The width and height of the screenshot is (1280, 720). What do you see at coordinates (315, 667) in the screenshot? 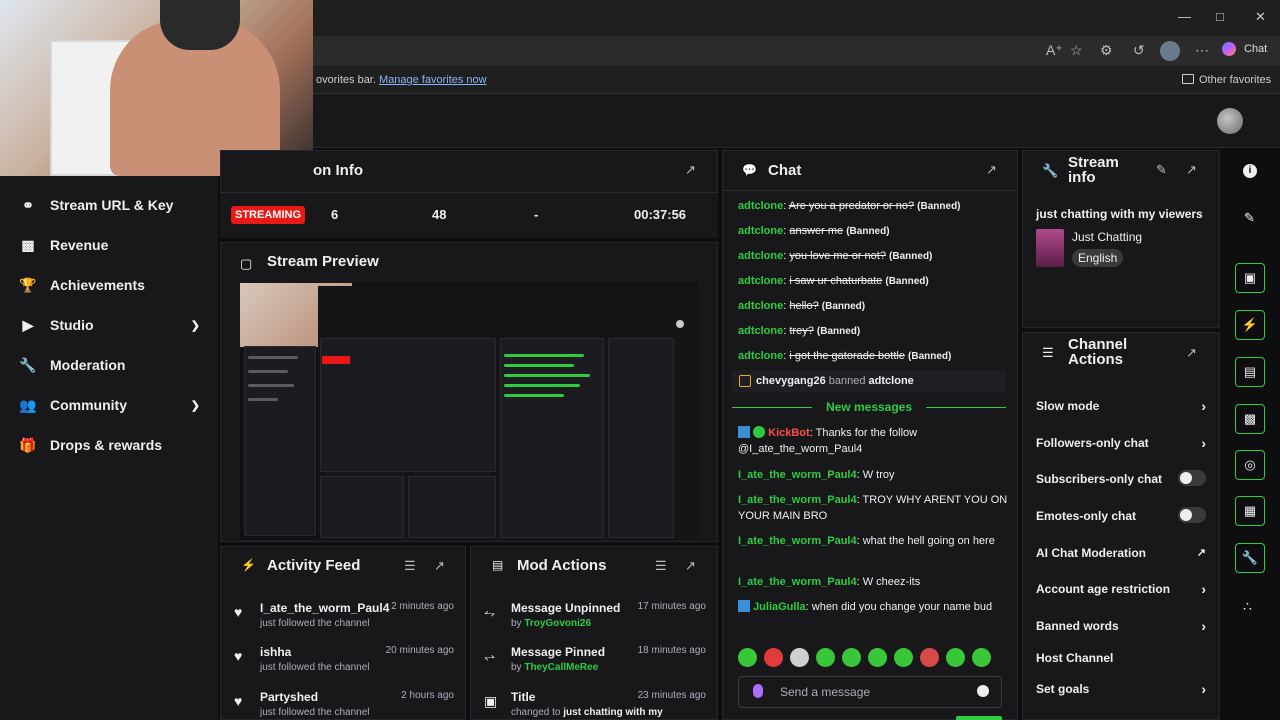
I see `activity-desc: just followed the channel` at bounding box center [315, 667].